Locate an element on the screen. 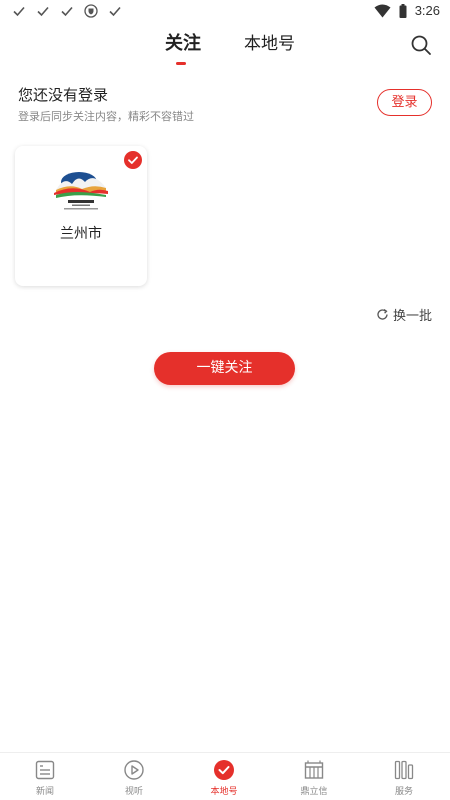 Image resolution: width=450 pixels, height=800 pixels. status-notifications is located at coordinates (67, 11).